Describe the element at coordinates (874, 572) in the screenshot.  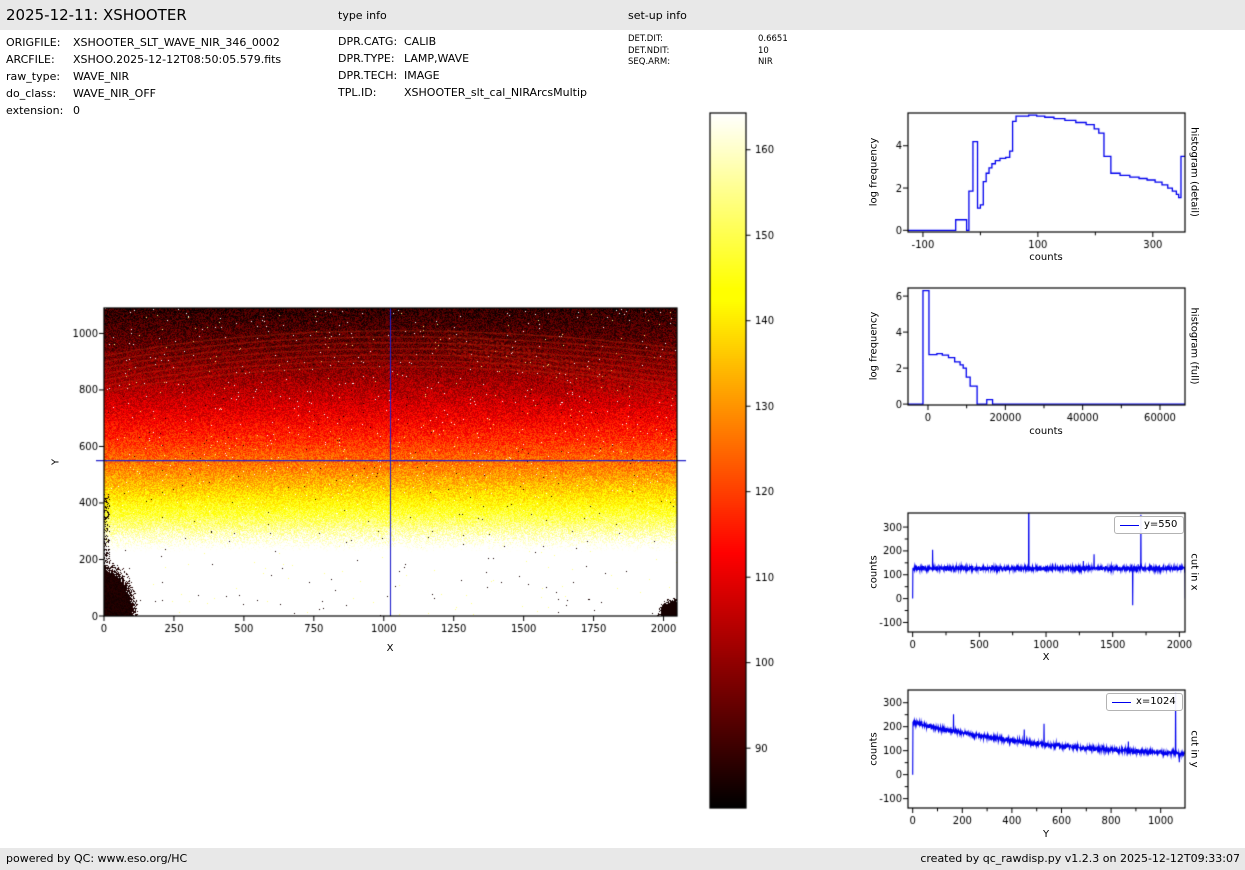
I see `cut-x-yaxis-title: counts` at that location.